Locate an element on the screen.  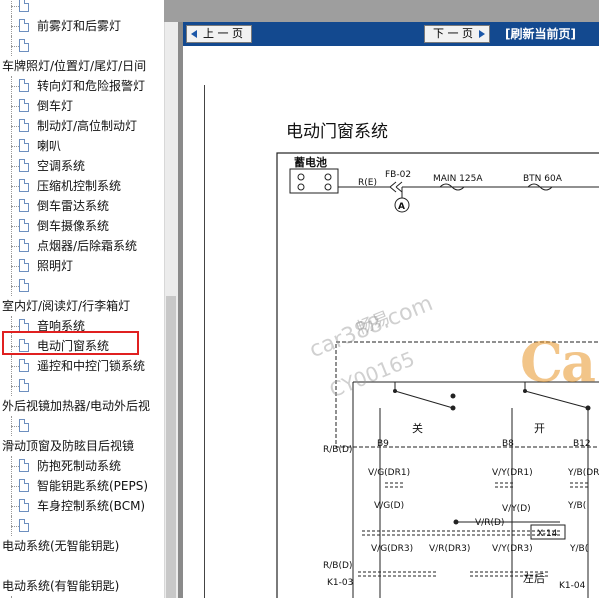
battery-box is located at coordinates (314, 181).